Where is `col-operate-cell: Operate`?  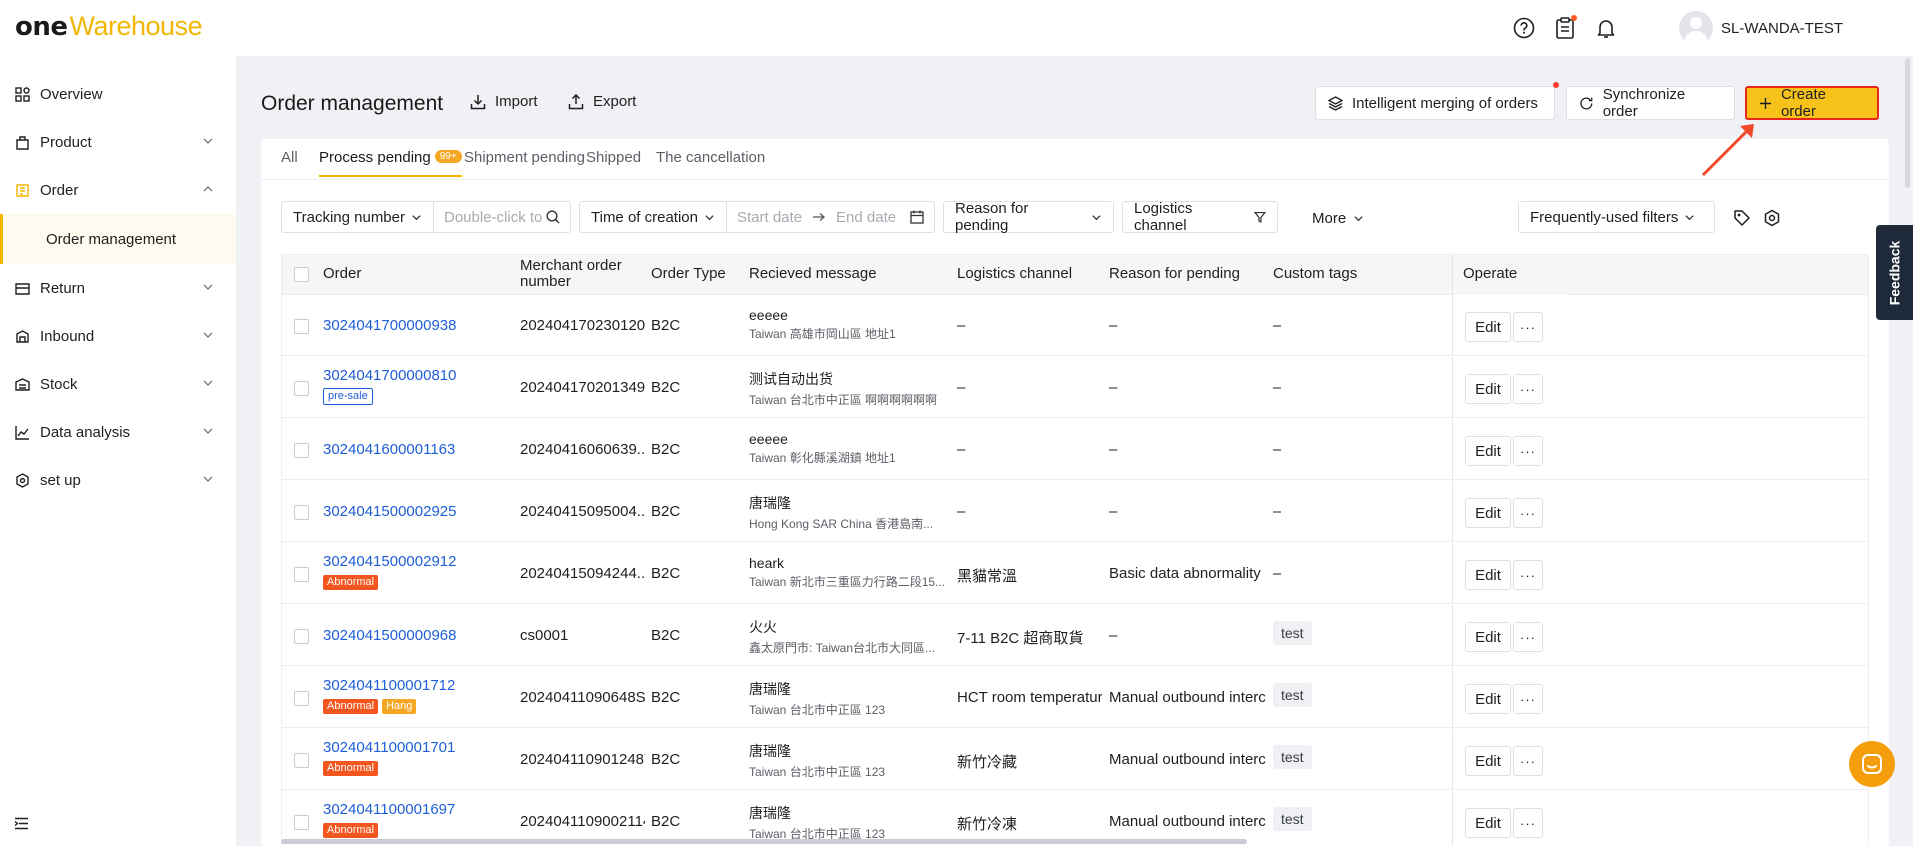
col-operate-cell: Operate is located at coordinates (1511, 275).